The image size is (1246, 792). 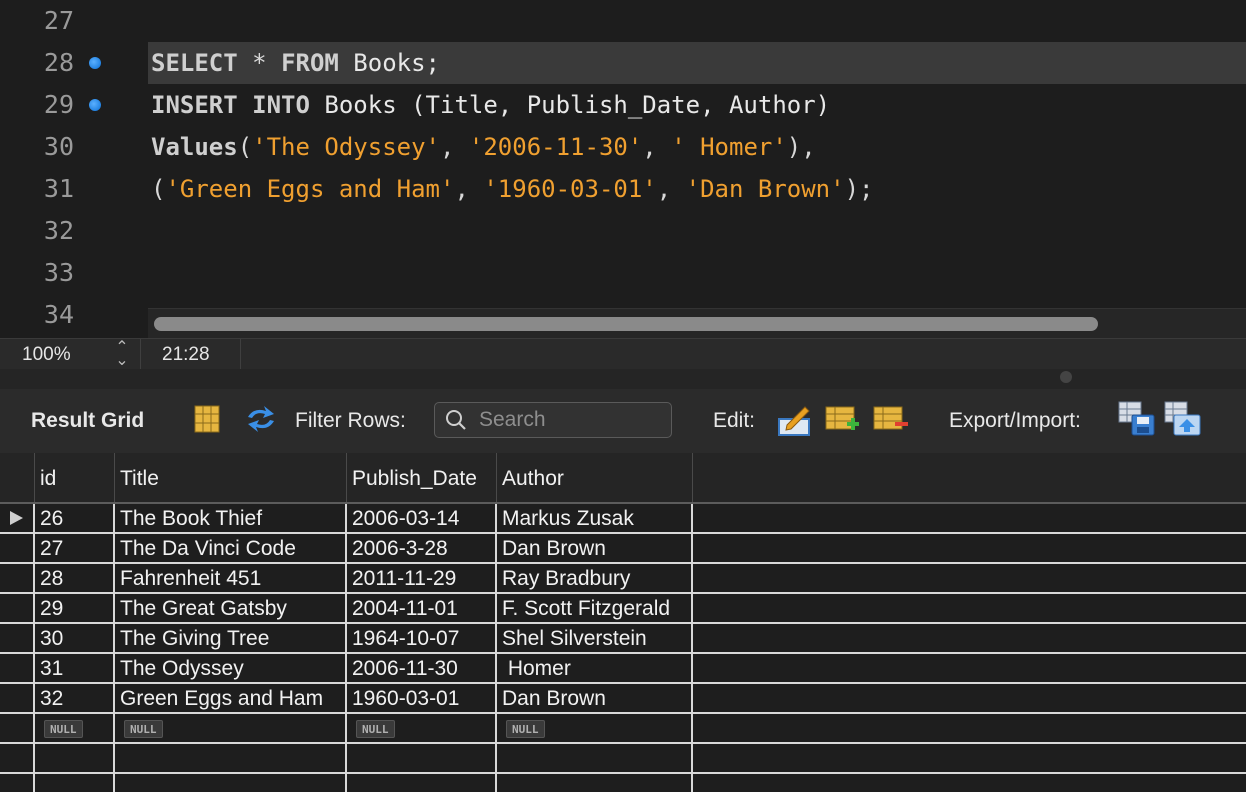 I want to click on cell-publish-date: NULL, so click(x=422, y=728).